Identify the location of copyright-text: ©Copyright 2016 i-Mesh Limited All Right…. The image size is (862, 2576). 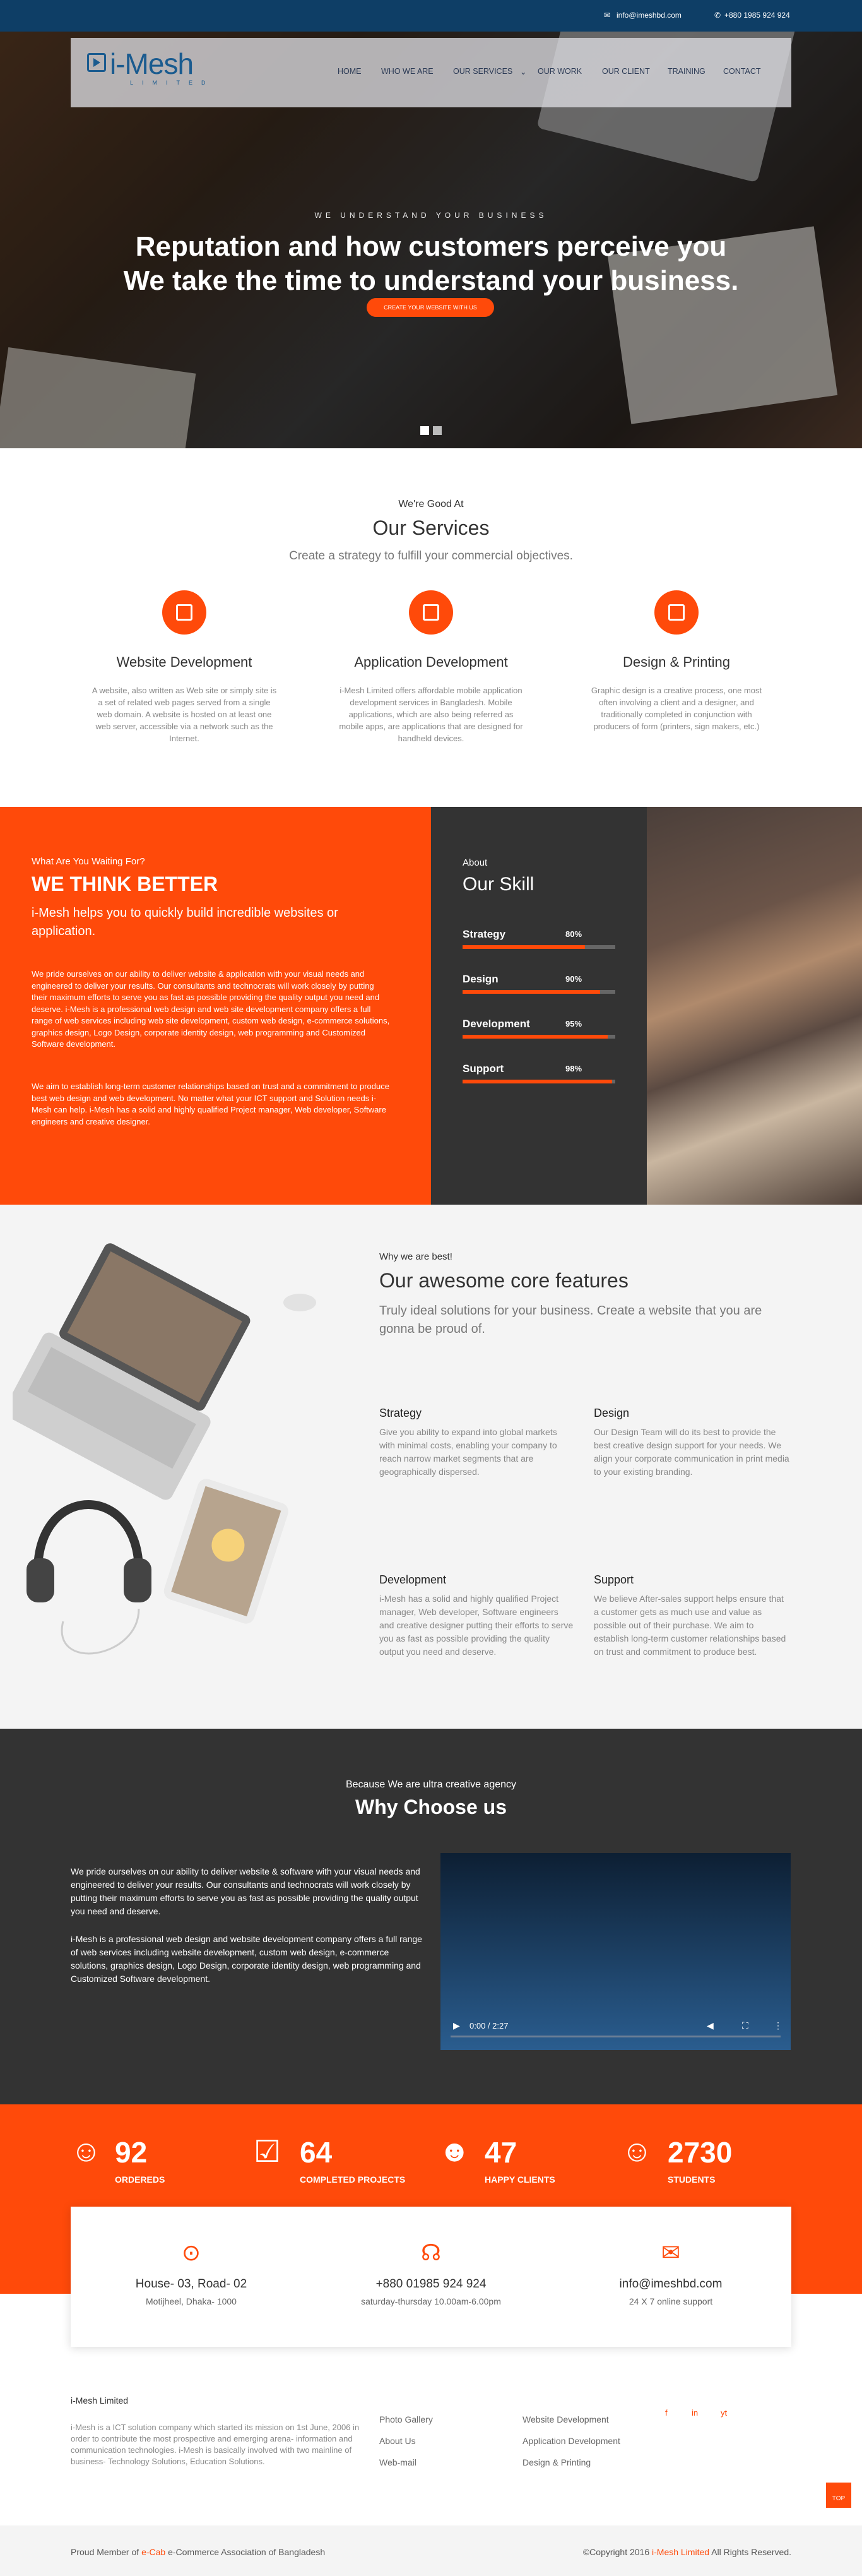
(686, 2552).